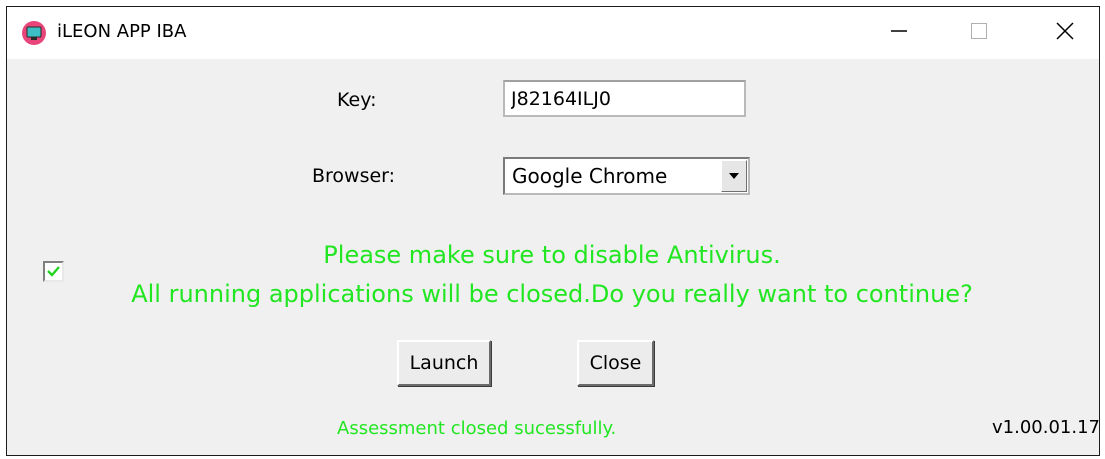 The width and height of the screenshot is (1105, 459). I want to click on close-icon, so click(1065, 33).